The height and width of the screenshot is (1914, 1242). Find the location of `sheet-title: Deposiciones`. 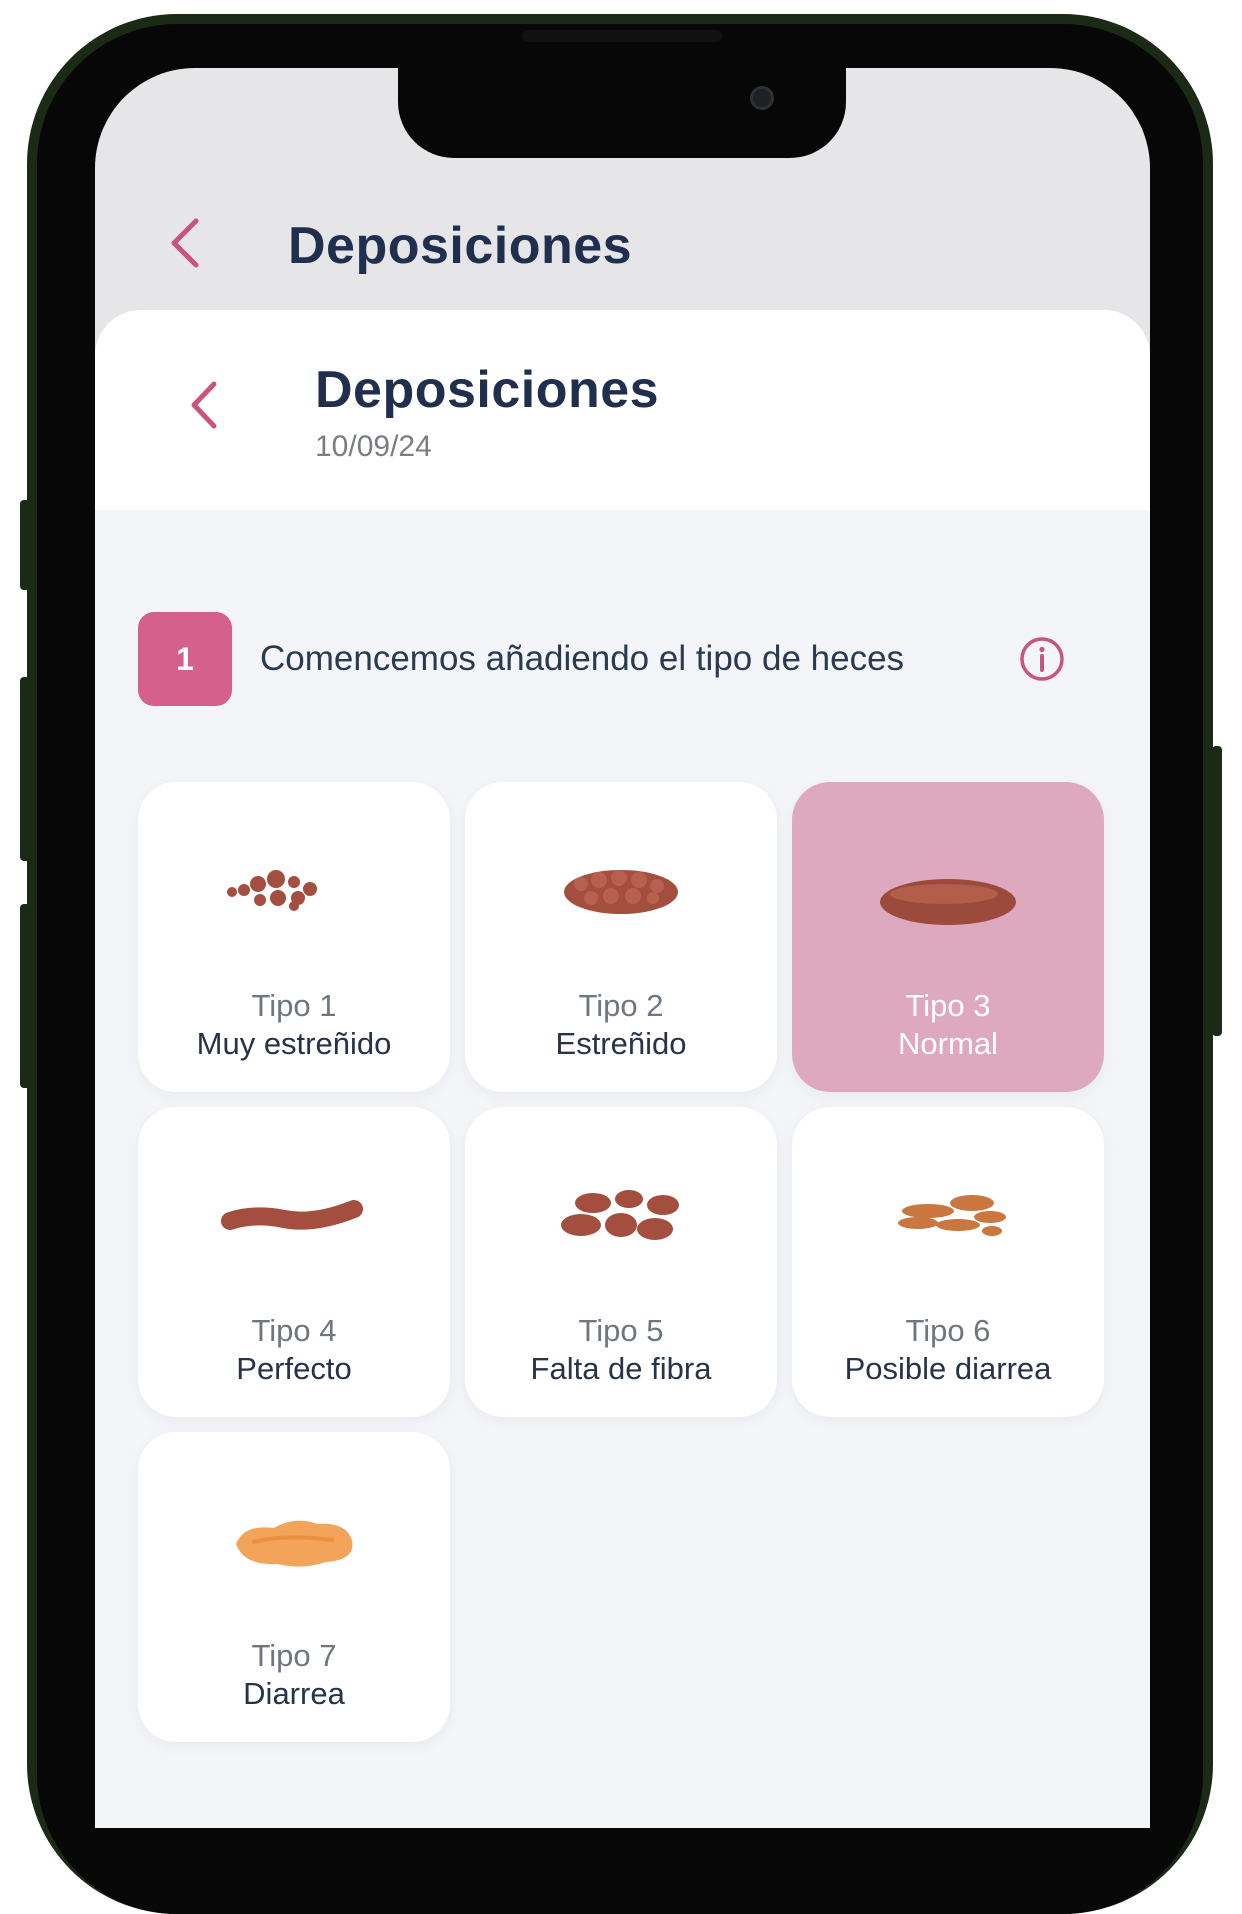

sheet-title: Deposiciones is located at coordinates (487, 390).